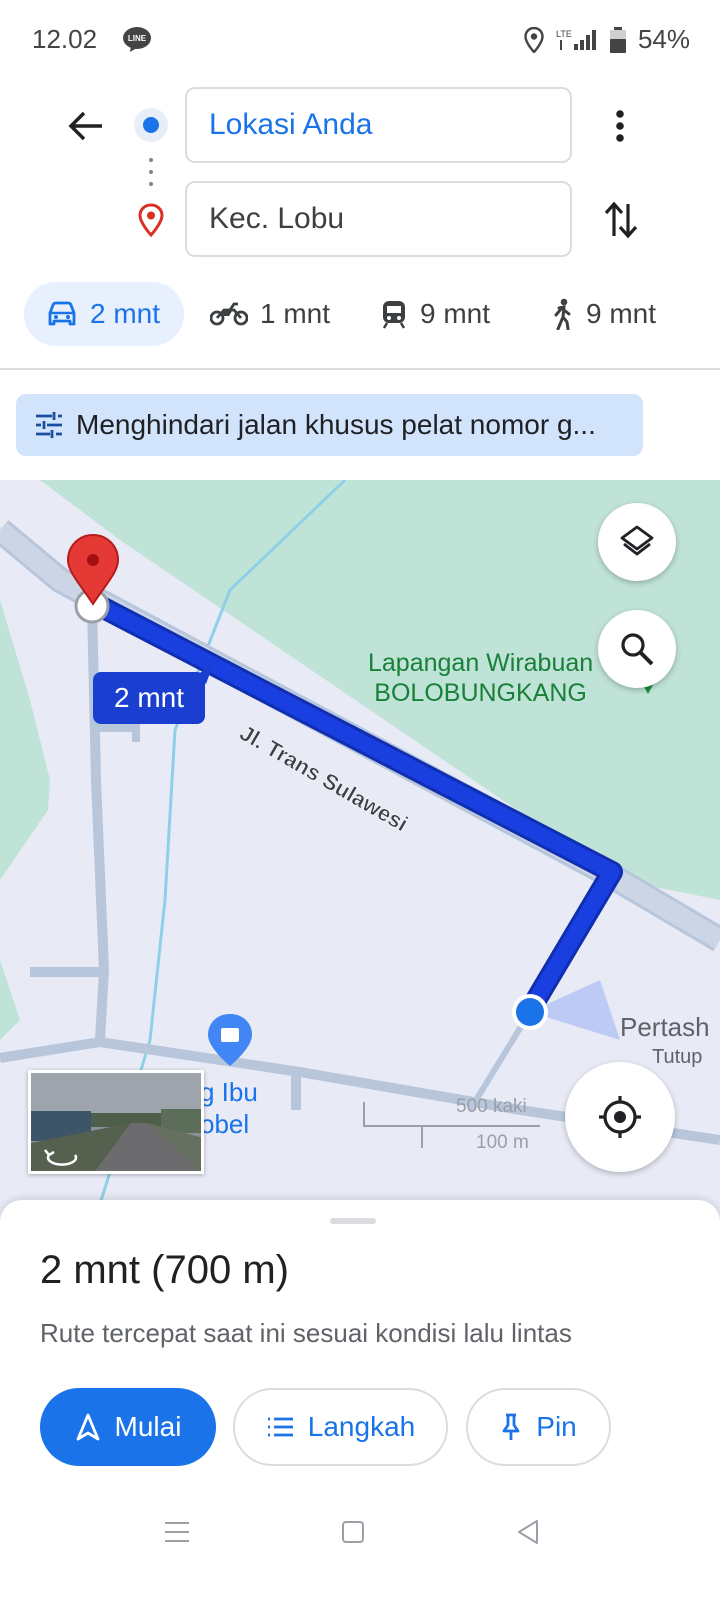  I want to click on back-arrow-icon, so click(85, 126).